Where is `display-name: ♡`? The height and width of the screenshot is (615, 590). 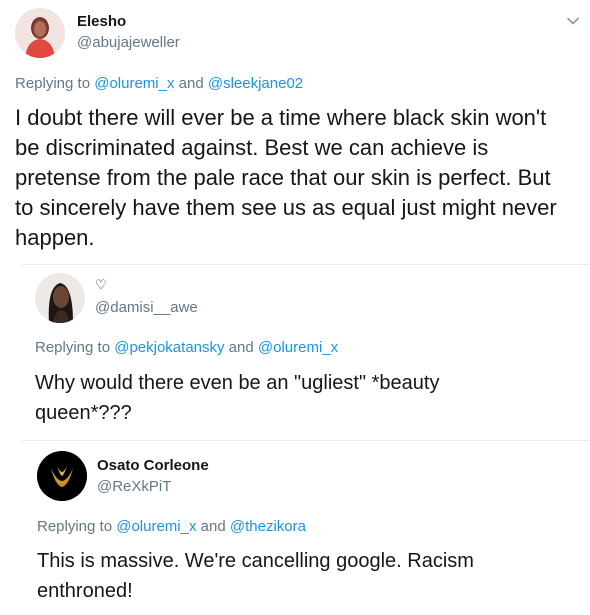
display-name: ♡ is located at coordinates (101, 285).